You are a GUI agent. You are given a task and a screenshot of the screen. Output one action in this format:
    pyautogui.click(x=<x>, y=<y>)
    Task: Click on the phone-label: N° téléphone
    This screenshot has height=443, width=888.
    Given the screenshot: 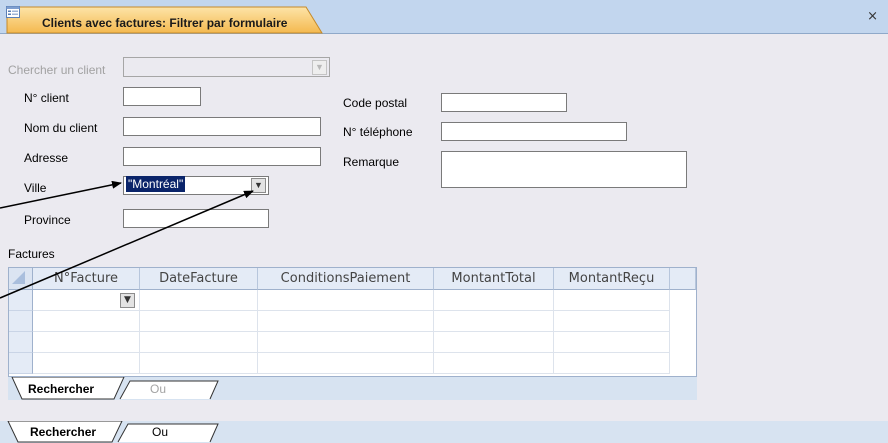 What is the action you would take?
    pyautogui.click(x=378, y=132)
    